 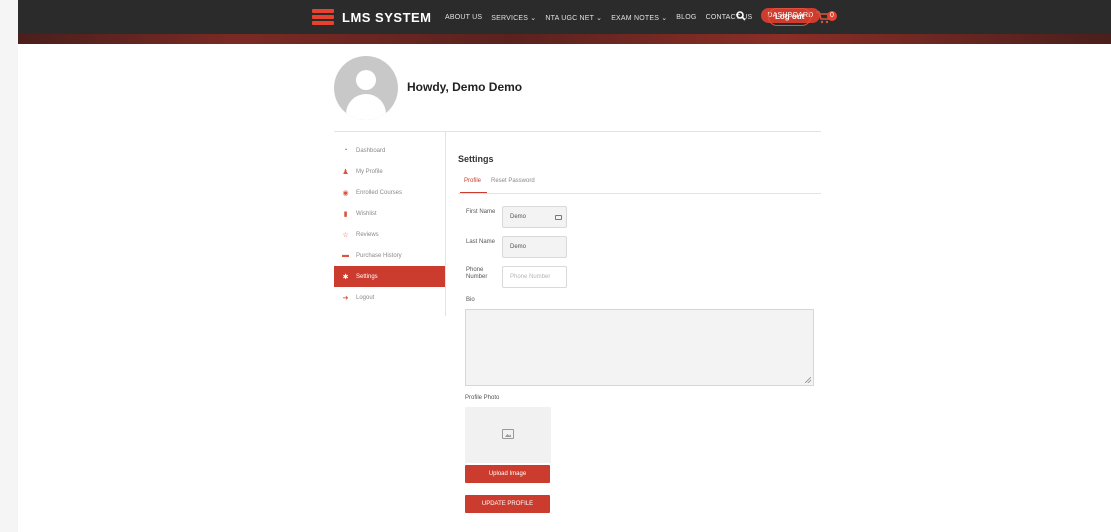 I want to click on first-name-label: First Name, so click(x=481, y=212).